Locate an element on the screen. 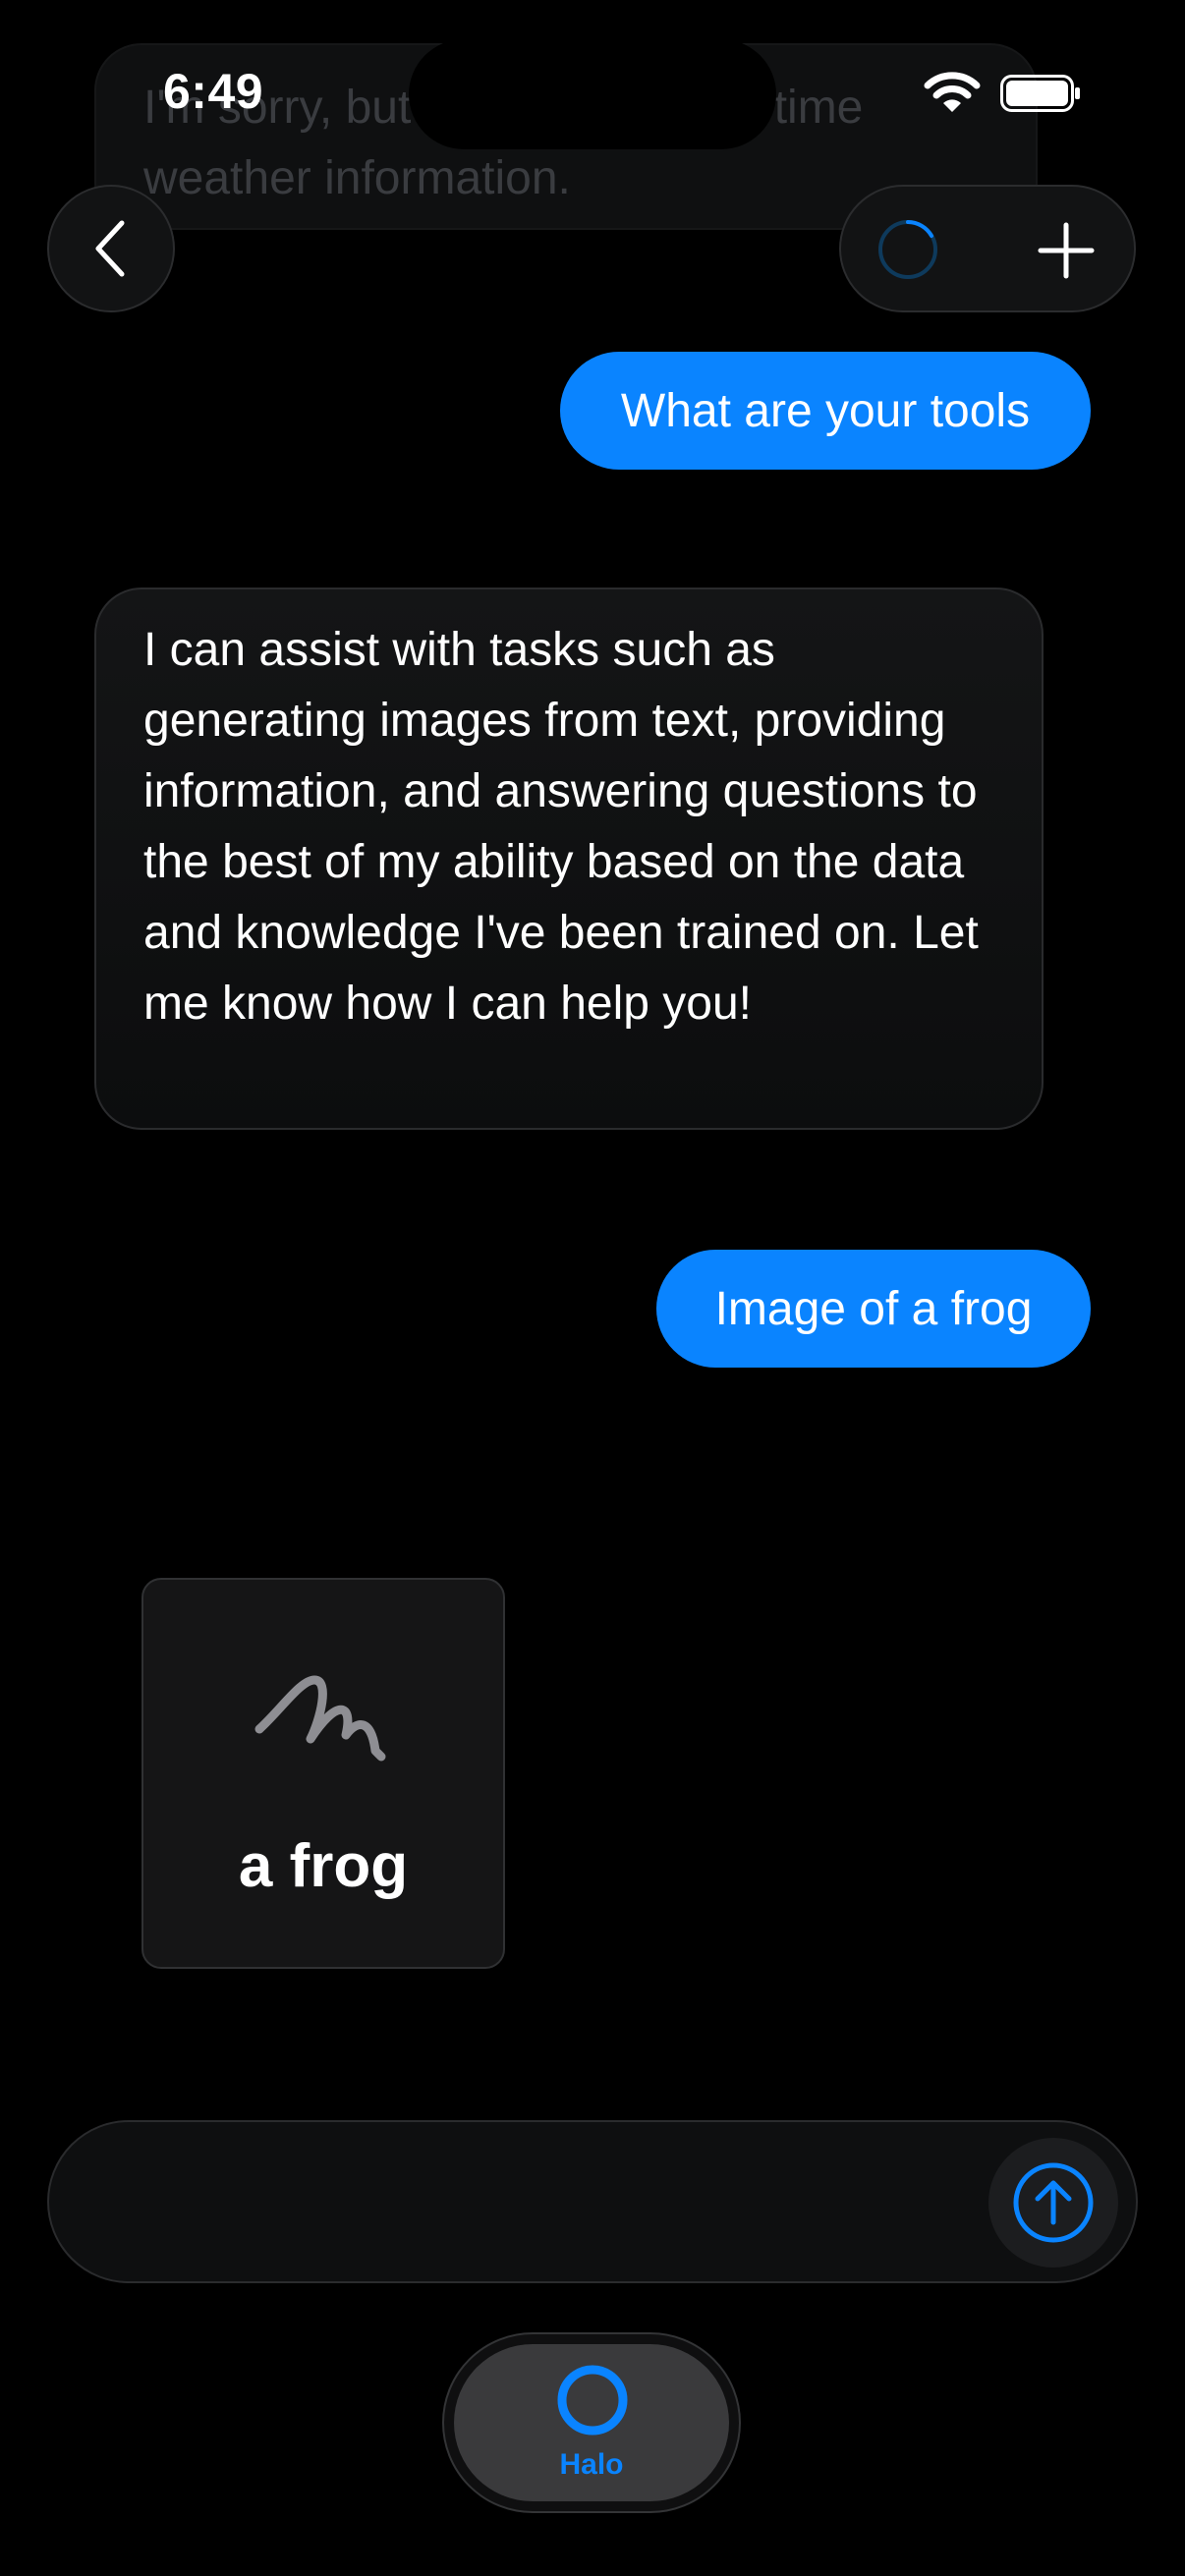 This screenshot has height=2576, width=1185. top-actions-group is located at coordinates (988, 248).